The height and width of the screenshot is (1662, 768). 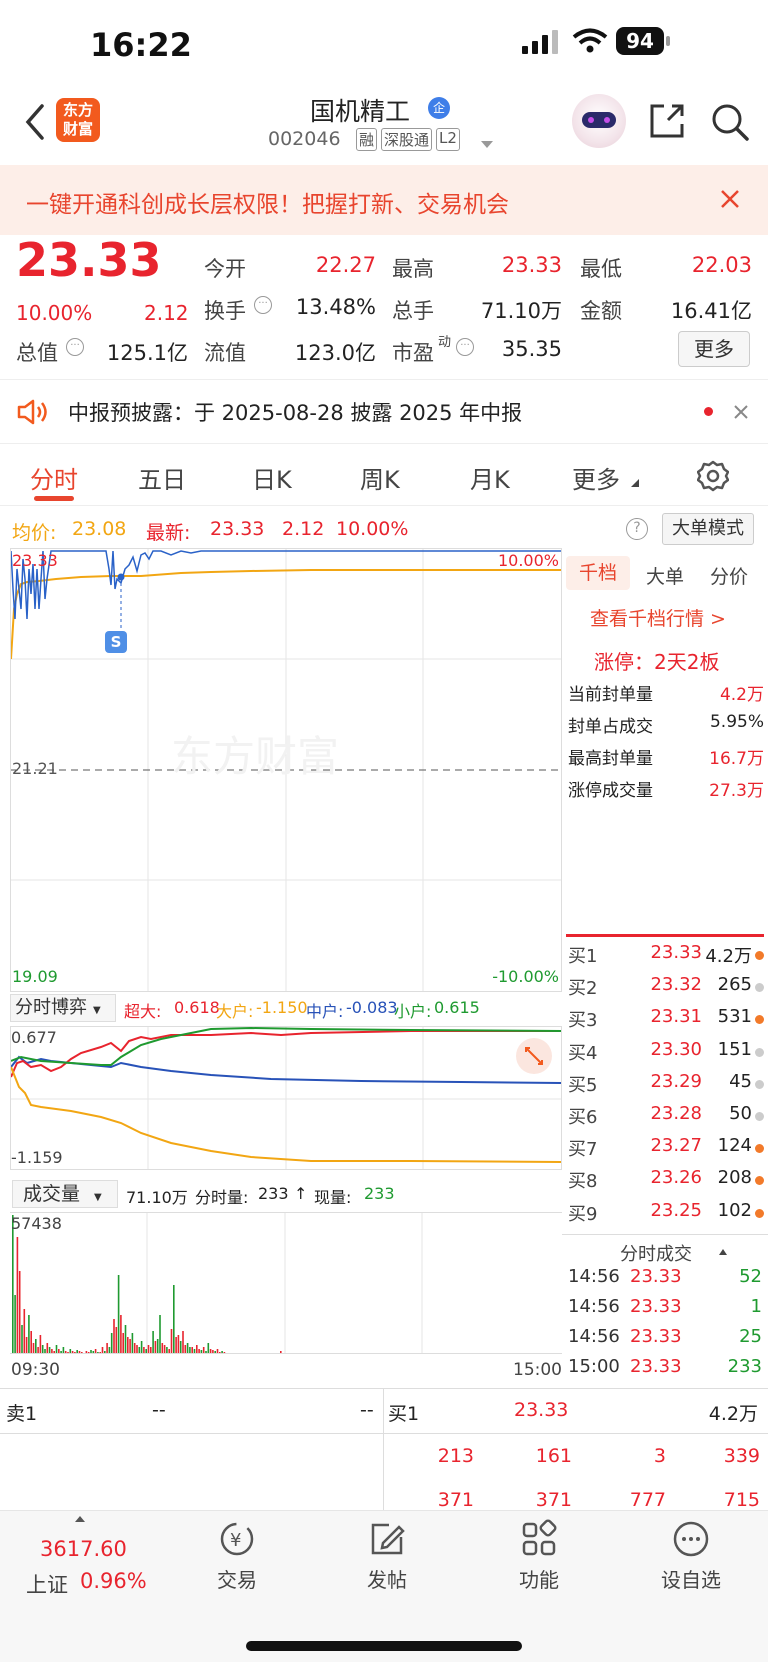 What do you see at coordinates (65, 1194) in the screenshot?
I see `volume-selector: 成交量 ▼` at bounding box center [65, 1194].